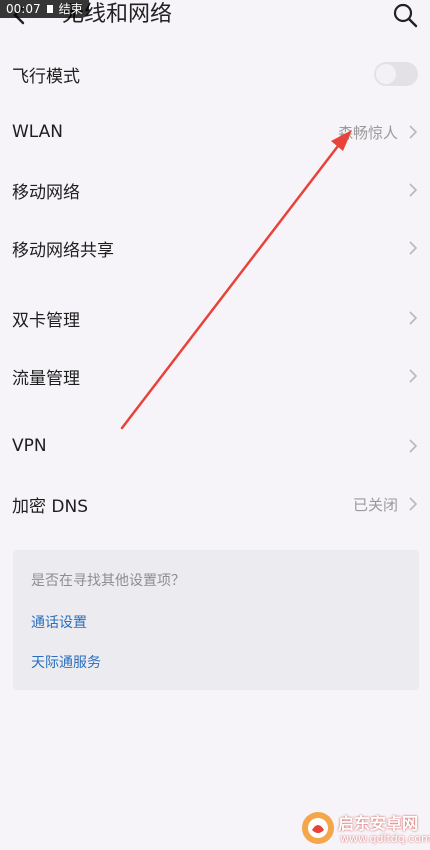 The width and height of the screenshot is (430, 850). Describe the element at coordinates (44, 9) in the screenshot. I see `recording-badge: 00:07 结束` at that location.